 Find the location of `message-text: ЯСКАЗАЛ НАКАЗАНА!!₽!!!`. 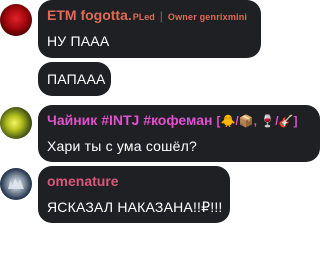

message-text: ЯСКАЗАЛ НАКАЗАНА!!₽!!! is located at coordinates (135, 207).